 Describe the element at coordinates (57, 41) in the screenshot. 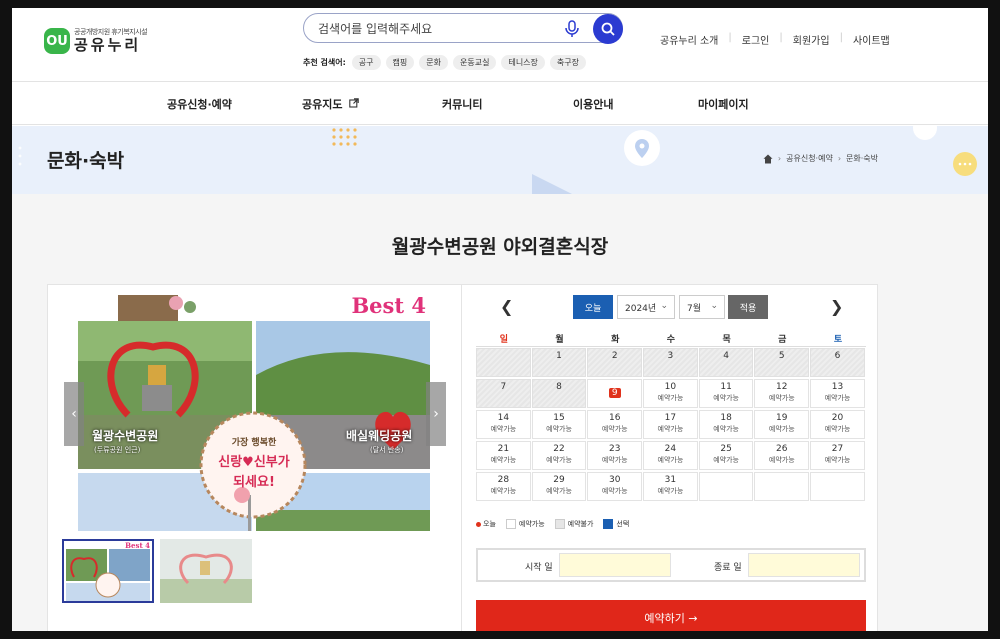

I see `logo-mark-icon: OU` at that location.